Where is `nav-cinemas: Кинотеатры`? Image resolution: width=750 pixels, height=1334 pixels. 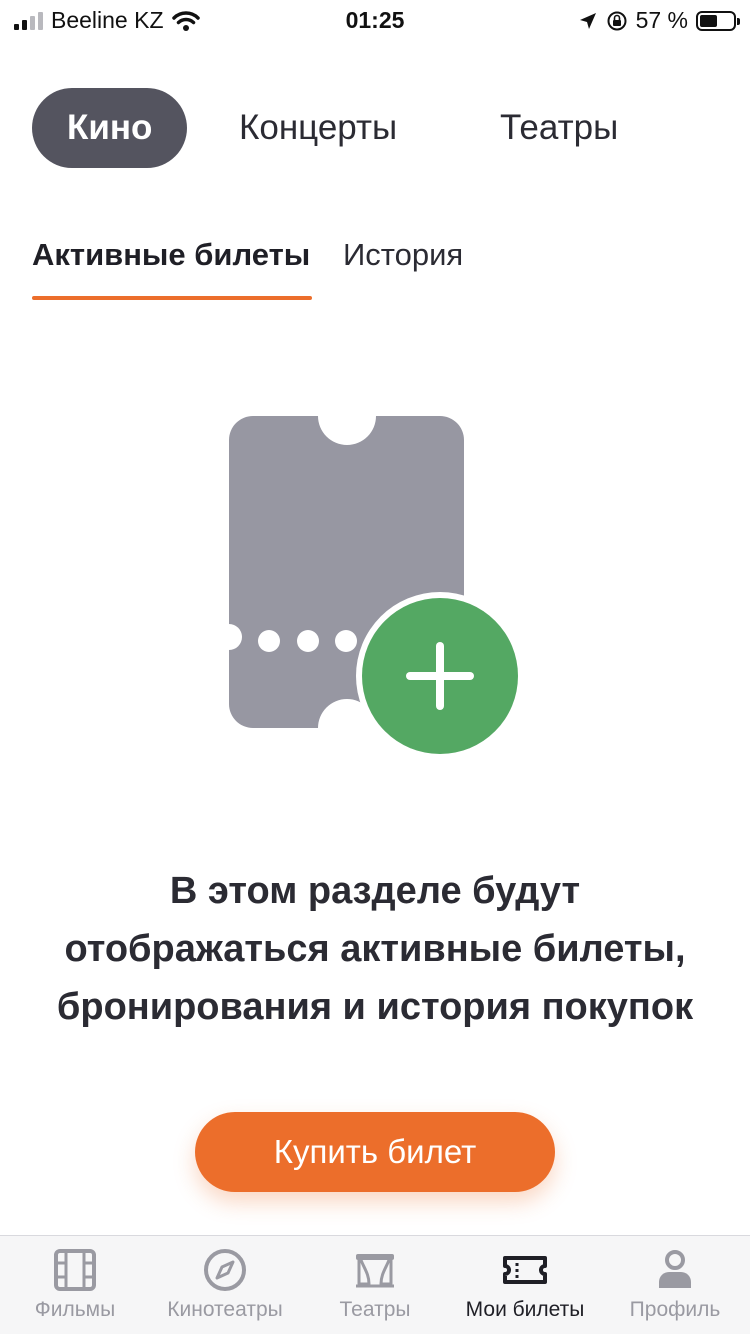 nav-cinemas: Кинотеатры is located at coordinates (225, 1285).